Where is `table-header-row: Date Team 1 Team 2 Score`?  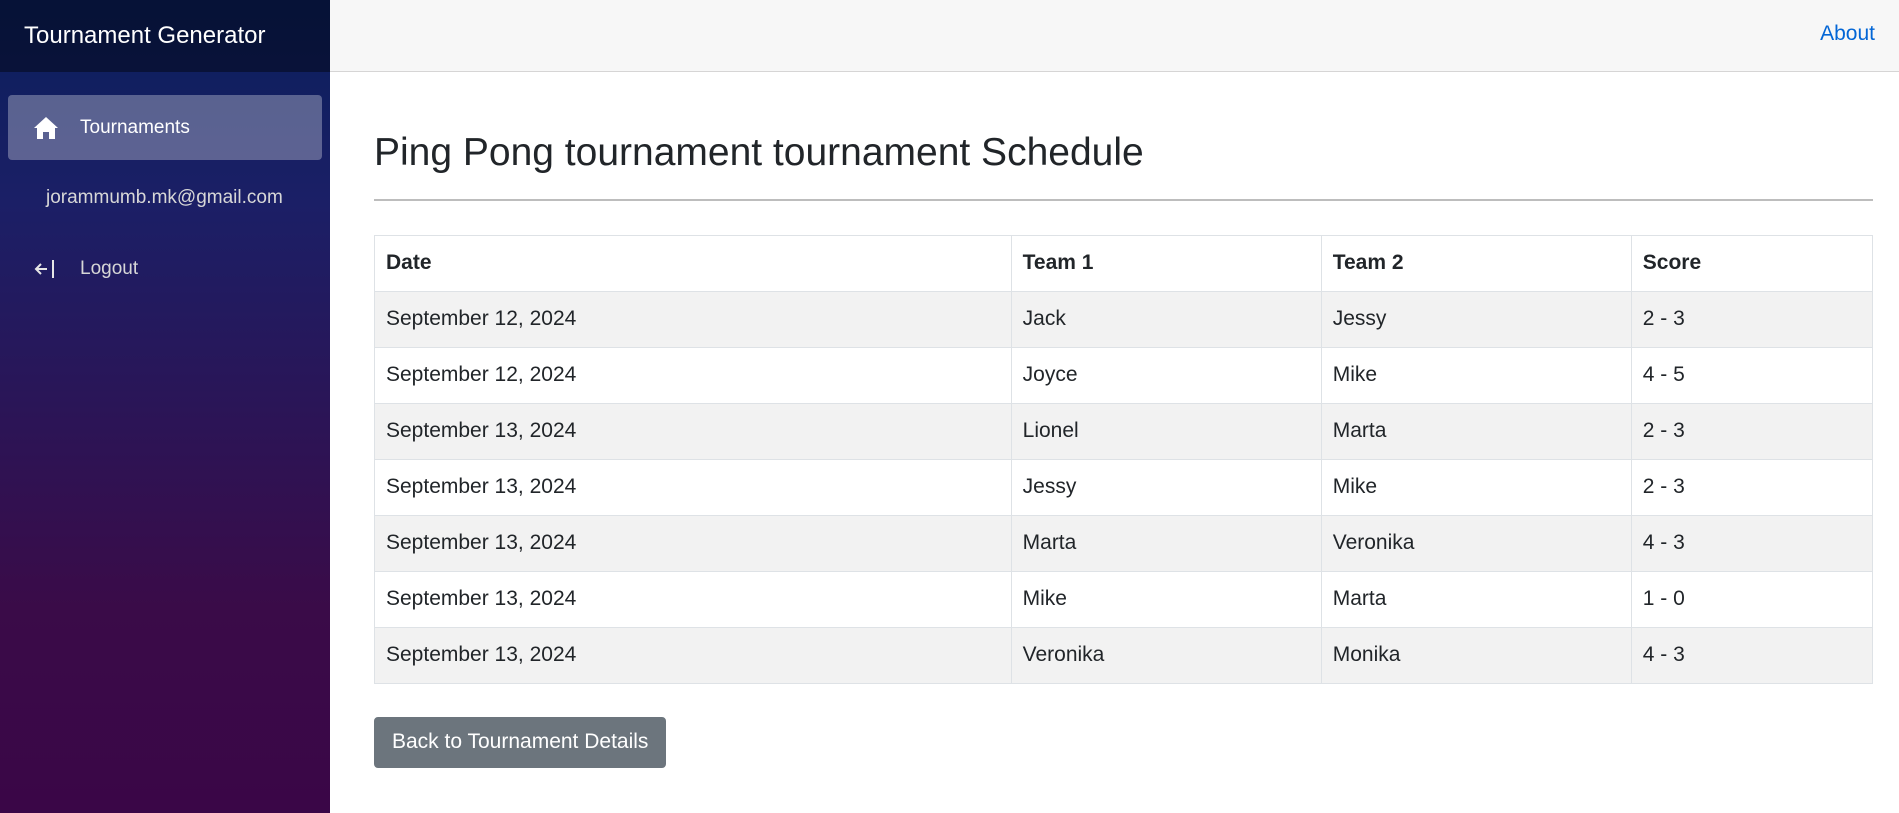
table-header-row: Date Team 1 Team 2 Score is located at coordinates (1124, 263).